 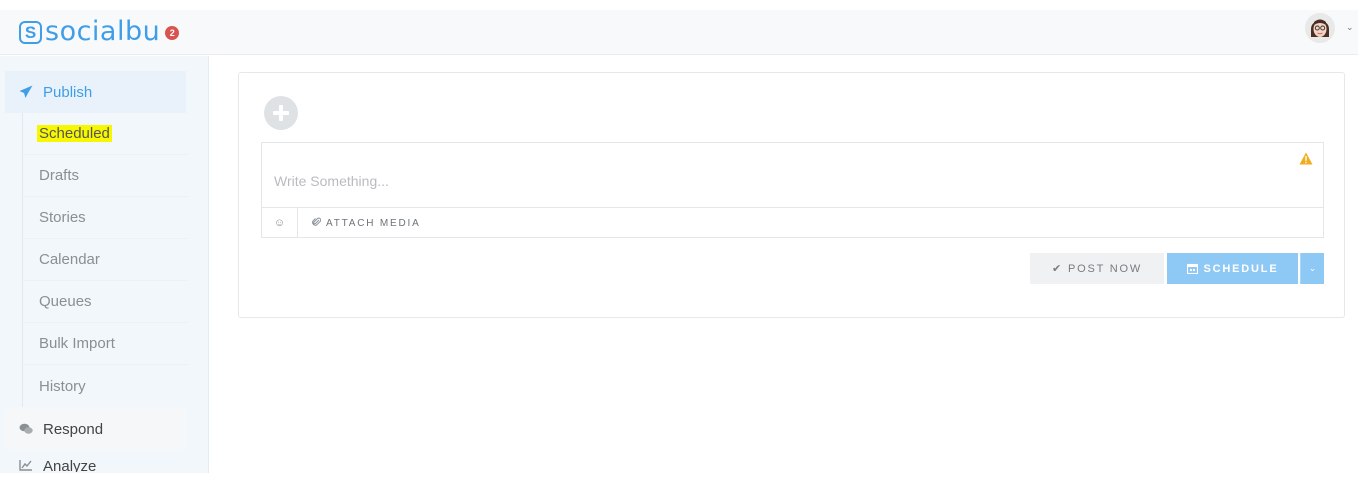 I want to click on logo-mark-icon: S, so click(x=30, y=32).